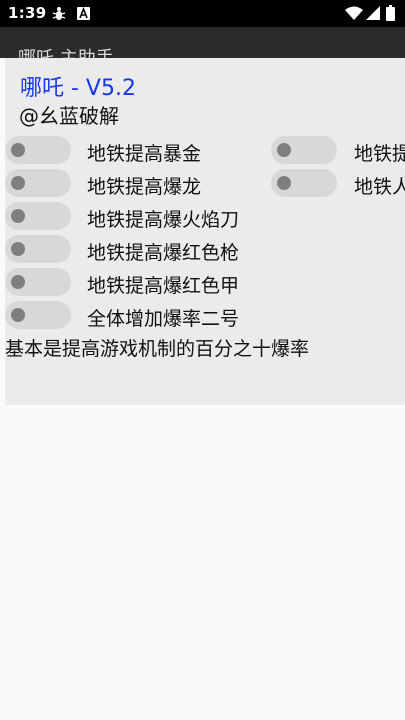 This screenshot has height=720, width=405. Describe the element at coordinates (59, 13) in the screenshot. I see `bug-icon` at that location.